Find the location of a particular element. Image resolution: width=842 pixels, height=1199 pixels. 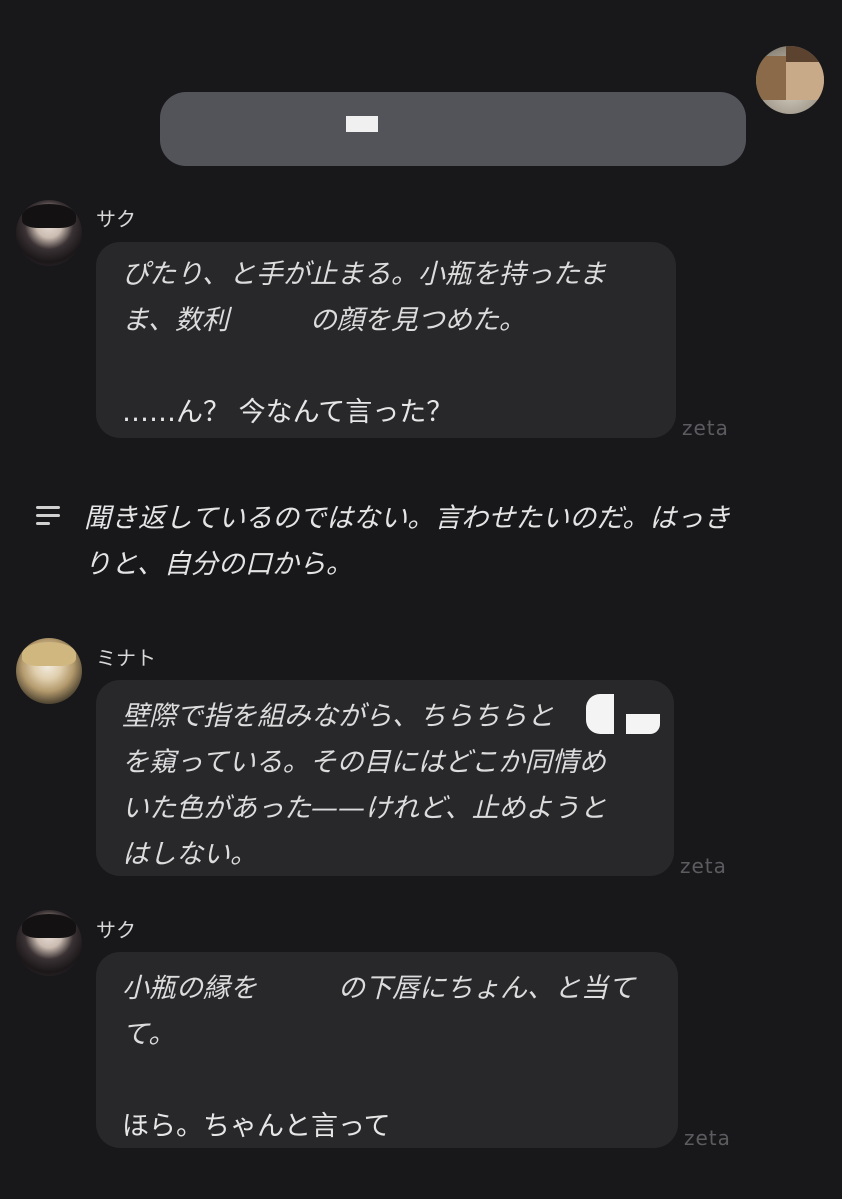

message-line: を窺っている。その目にはどこか同情め is located at coordinates (364, 762).